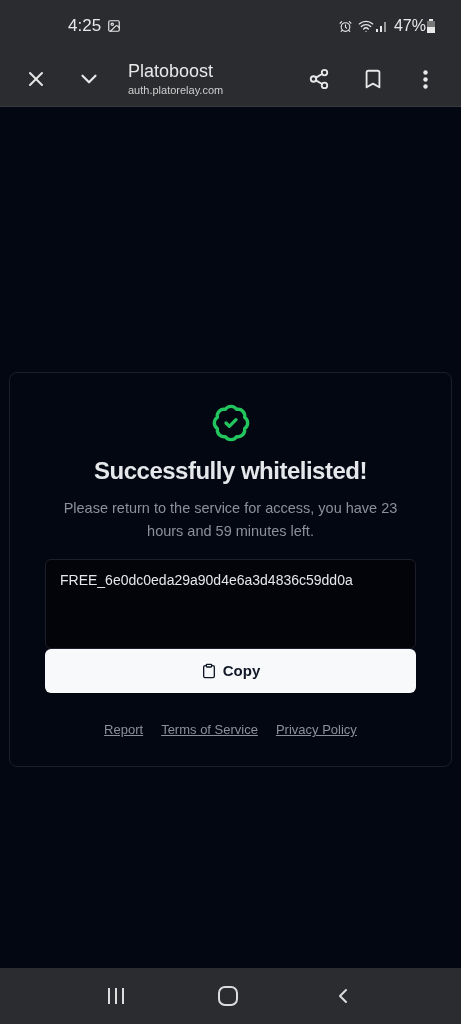 The image size is (461, 1024). Describe the element at coordinates (230, 671) in the screenshot. I see `copy-button: Copy` at that location.